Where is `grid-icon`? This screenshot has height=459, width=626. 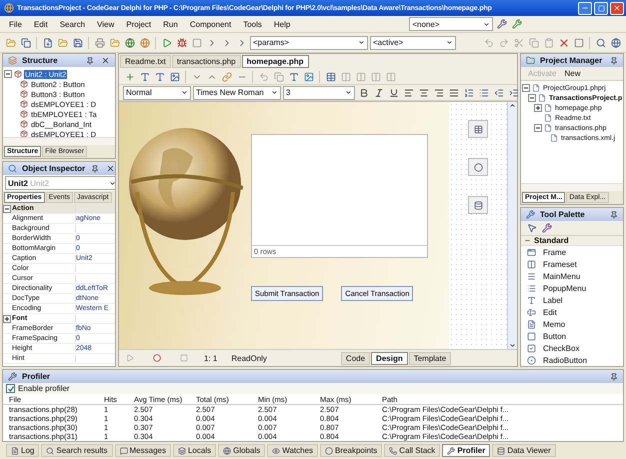
grid-icon is located at coordinates (478, 129).